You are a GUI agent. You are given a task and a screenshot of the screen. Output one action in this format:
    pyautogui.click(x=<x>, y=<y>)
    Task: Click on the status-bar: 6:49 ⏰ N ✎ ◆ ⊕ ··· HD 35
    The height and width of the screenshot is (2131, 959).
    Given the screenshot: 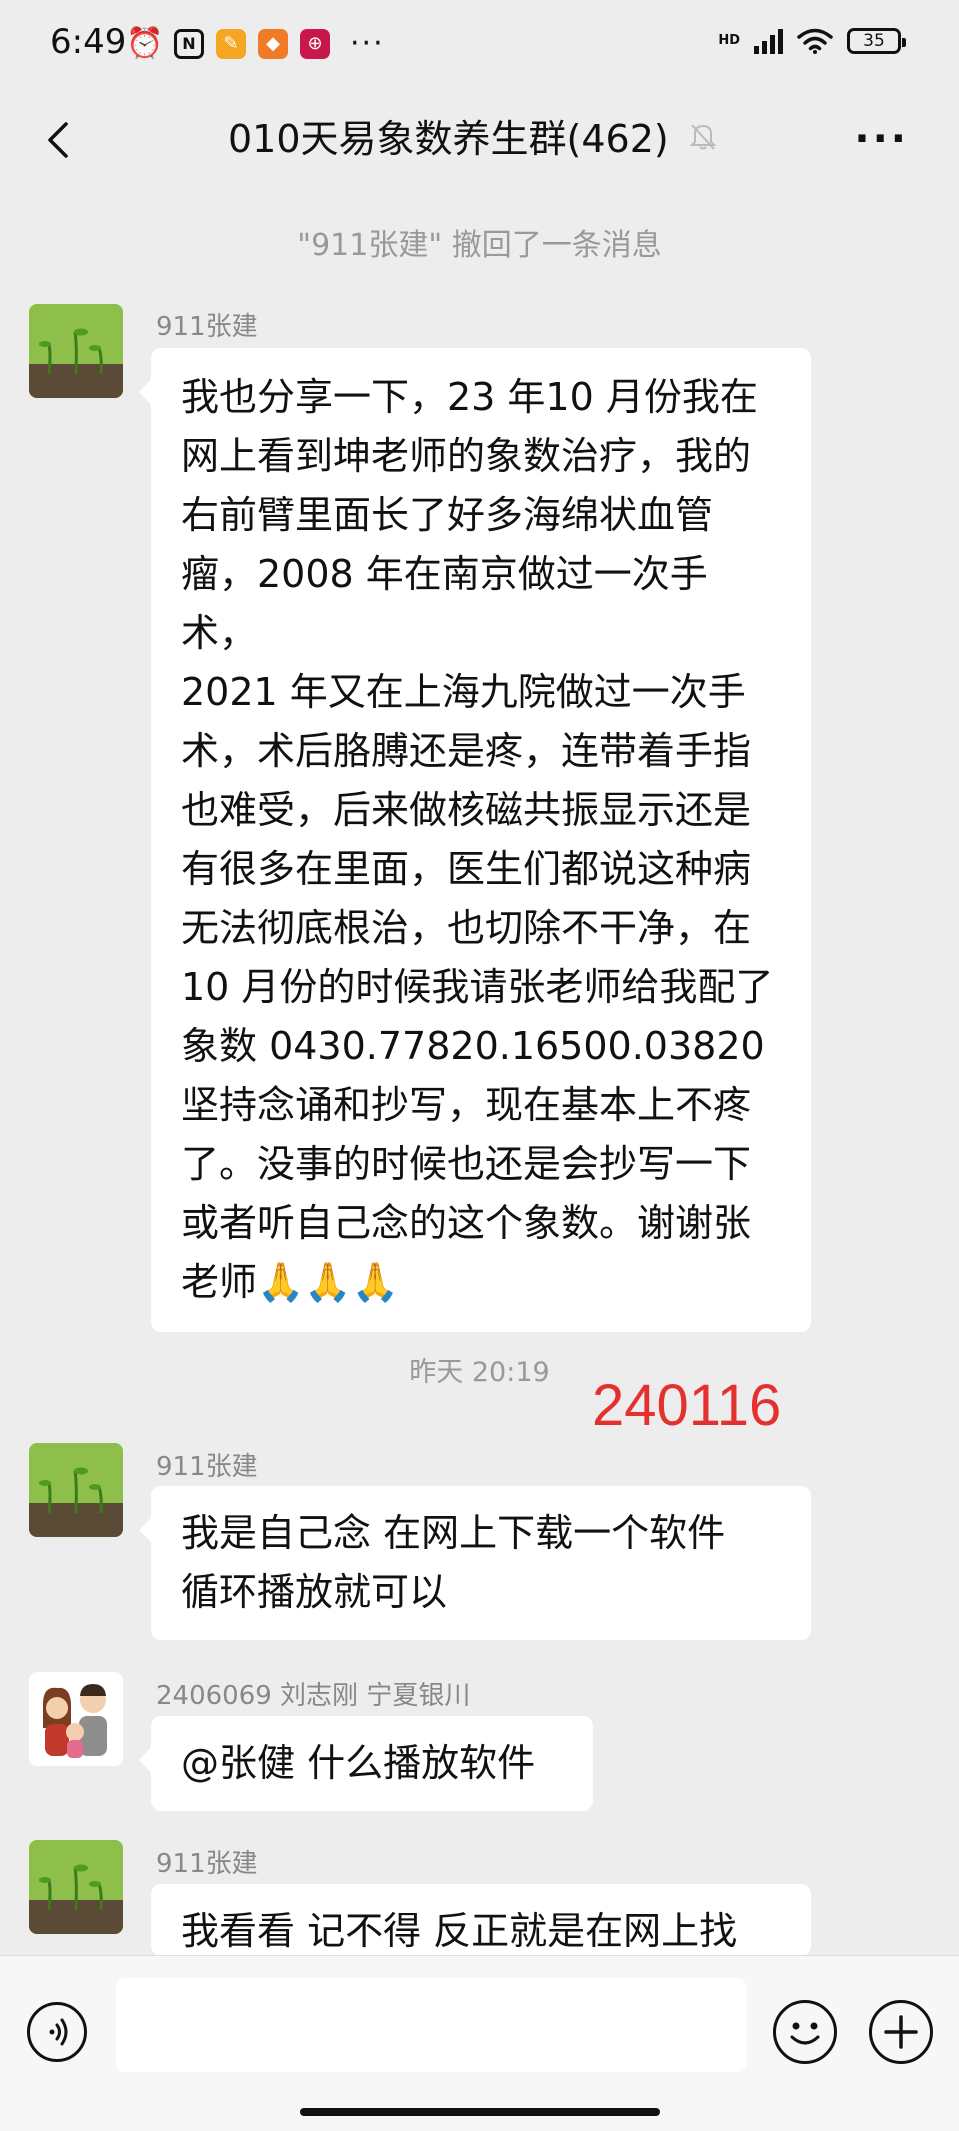 What is the action you would take?
    pyautogui.click(x=479, y=45)
    